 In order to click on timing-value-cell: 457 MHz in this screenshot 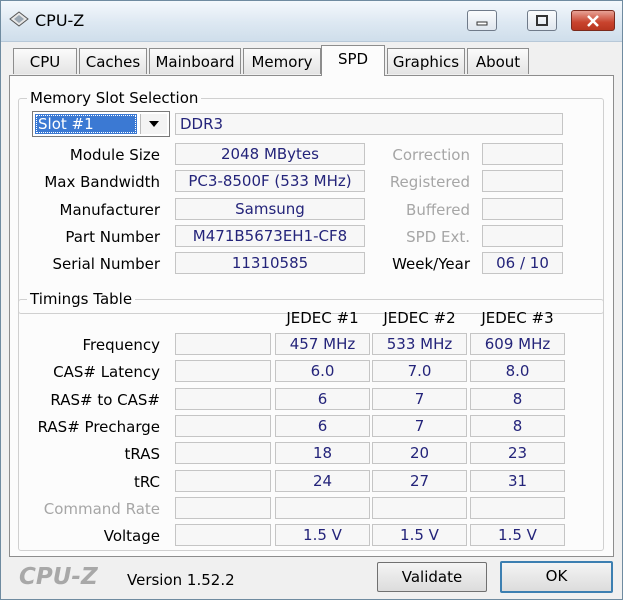, I will do `click(322, 344)`.